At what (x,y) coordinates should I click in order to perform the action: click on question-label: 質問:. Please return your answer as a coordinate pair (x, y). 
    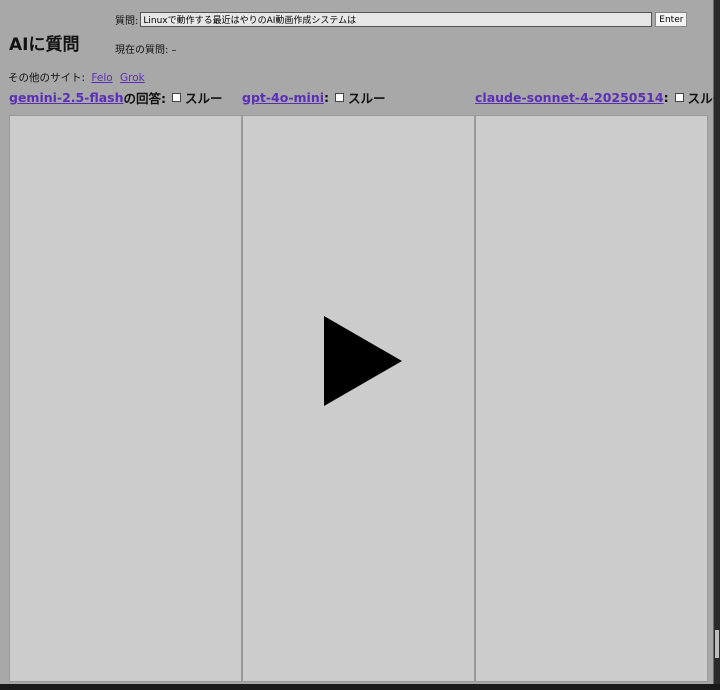
    Looking at the image, I should click on (127, 21).